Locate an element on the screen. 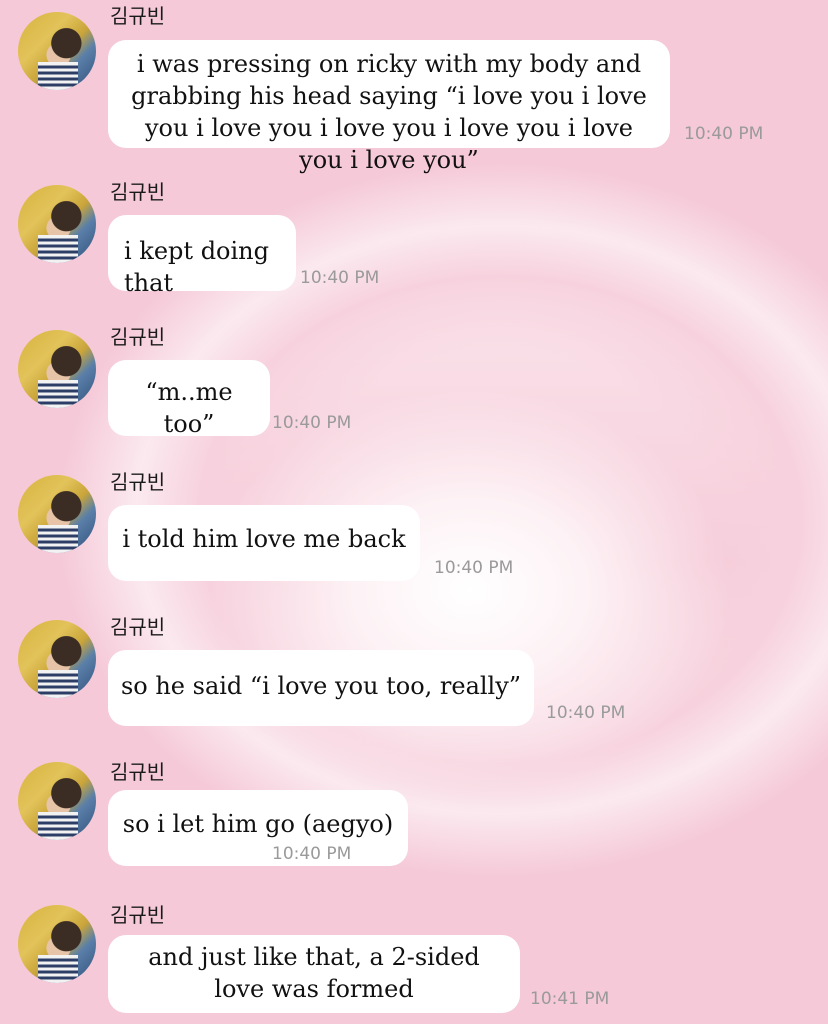 The width and height of the screenshot is (828, 1024). message-group: 김규빈 i told him love me back 10:40 PM is located at coordinates (414, 525).